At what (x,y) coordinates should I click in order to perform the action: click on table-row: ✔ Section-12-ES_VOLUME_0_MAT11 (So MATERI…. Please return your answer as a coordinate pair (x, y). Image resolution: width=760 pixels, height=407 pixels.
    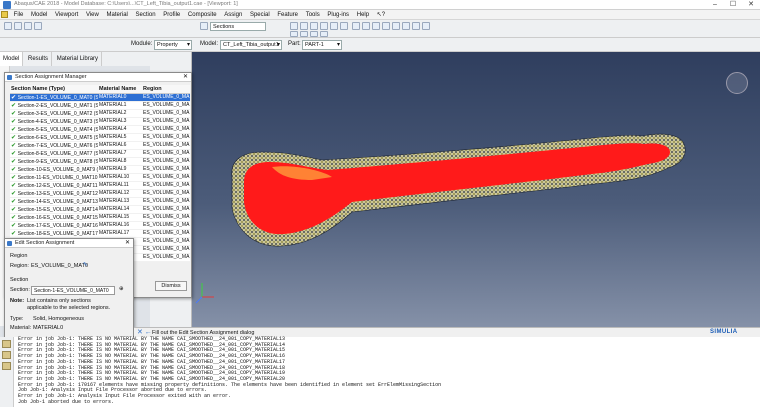
    Looking at the image, I should click on (100, 185).